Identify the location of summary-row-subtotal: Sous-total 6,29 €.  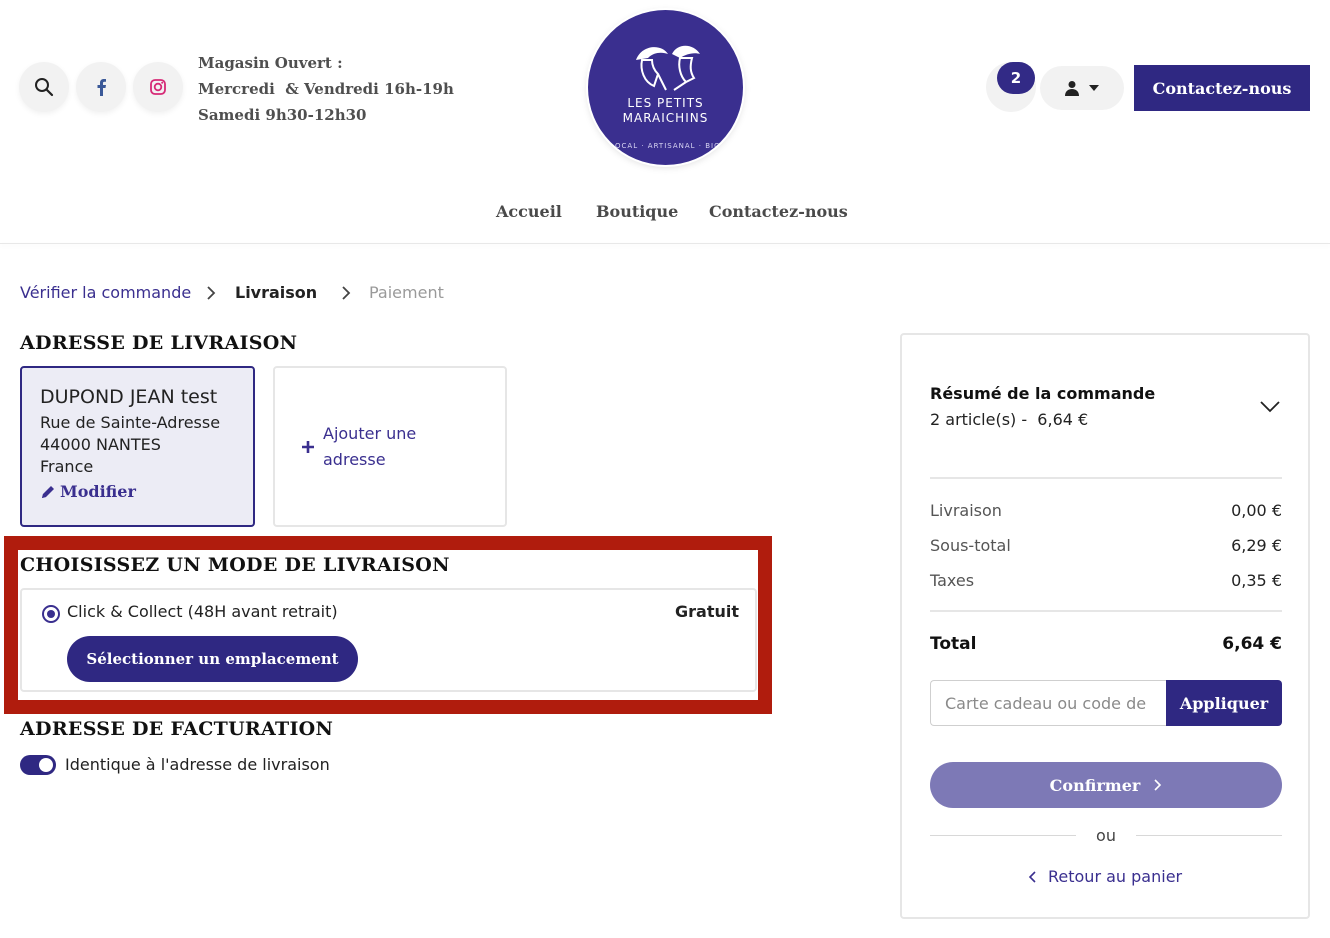
(1106, 545).